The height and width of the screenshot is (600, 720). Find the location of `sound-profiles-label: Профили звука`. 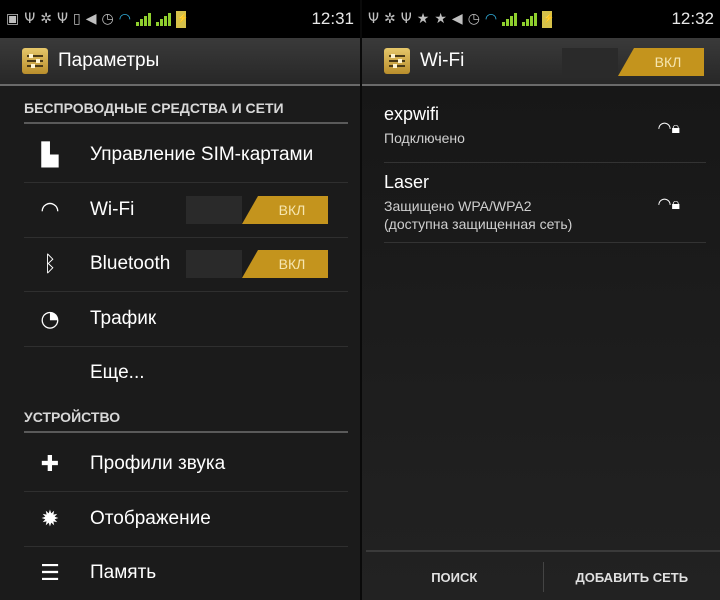

sound-profiles-label: Профили звука is located at coordinates (158, 463).